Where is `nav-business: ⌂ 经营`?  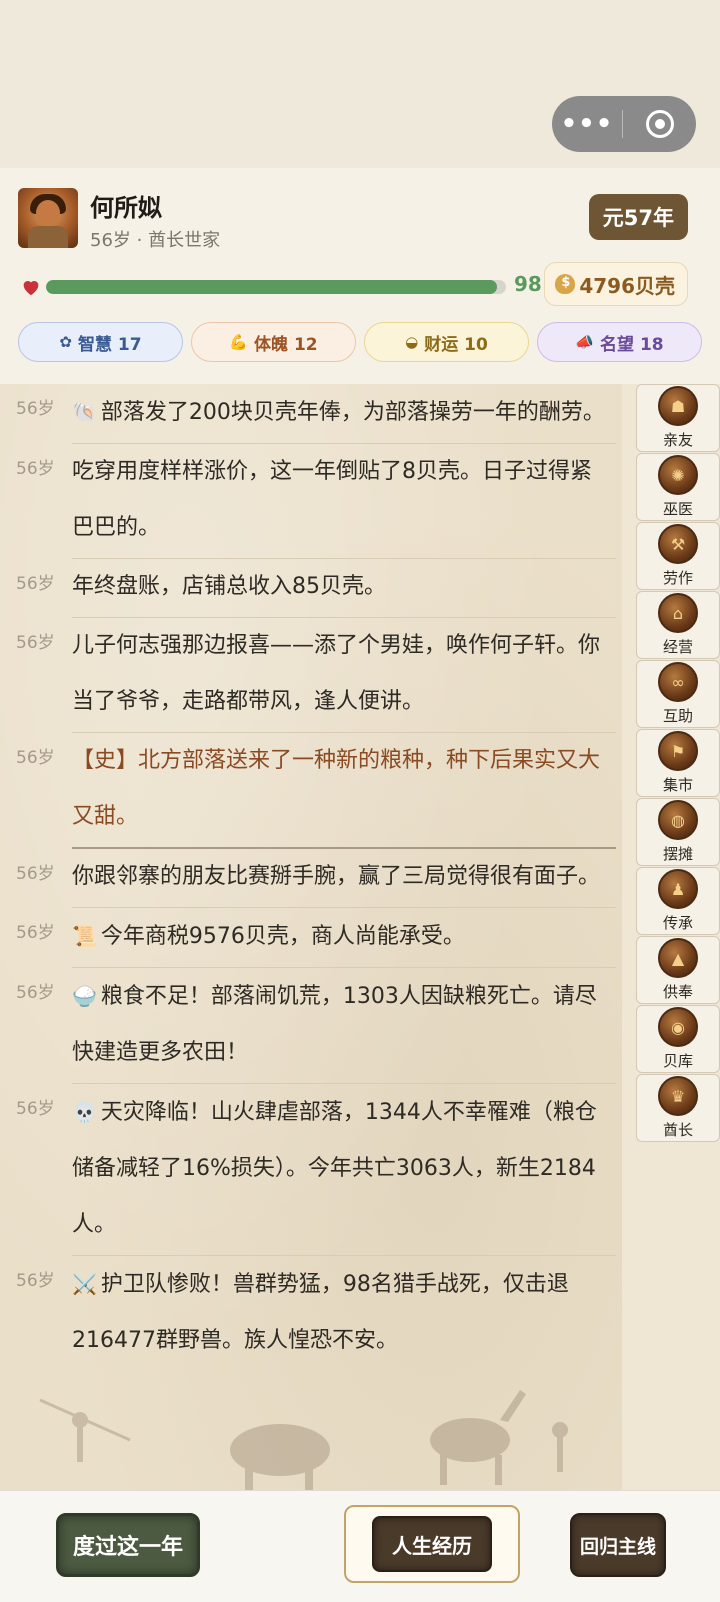 nav-business: ⌂ 经营 is located at coordinates (678, 625).